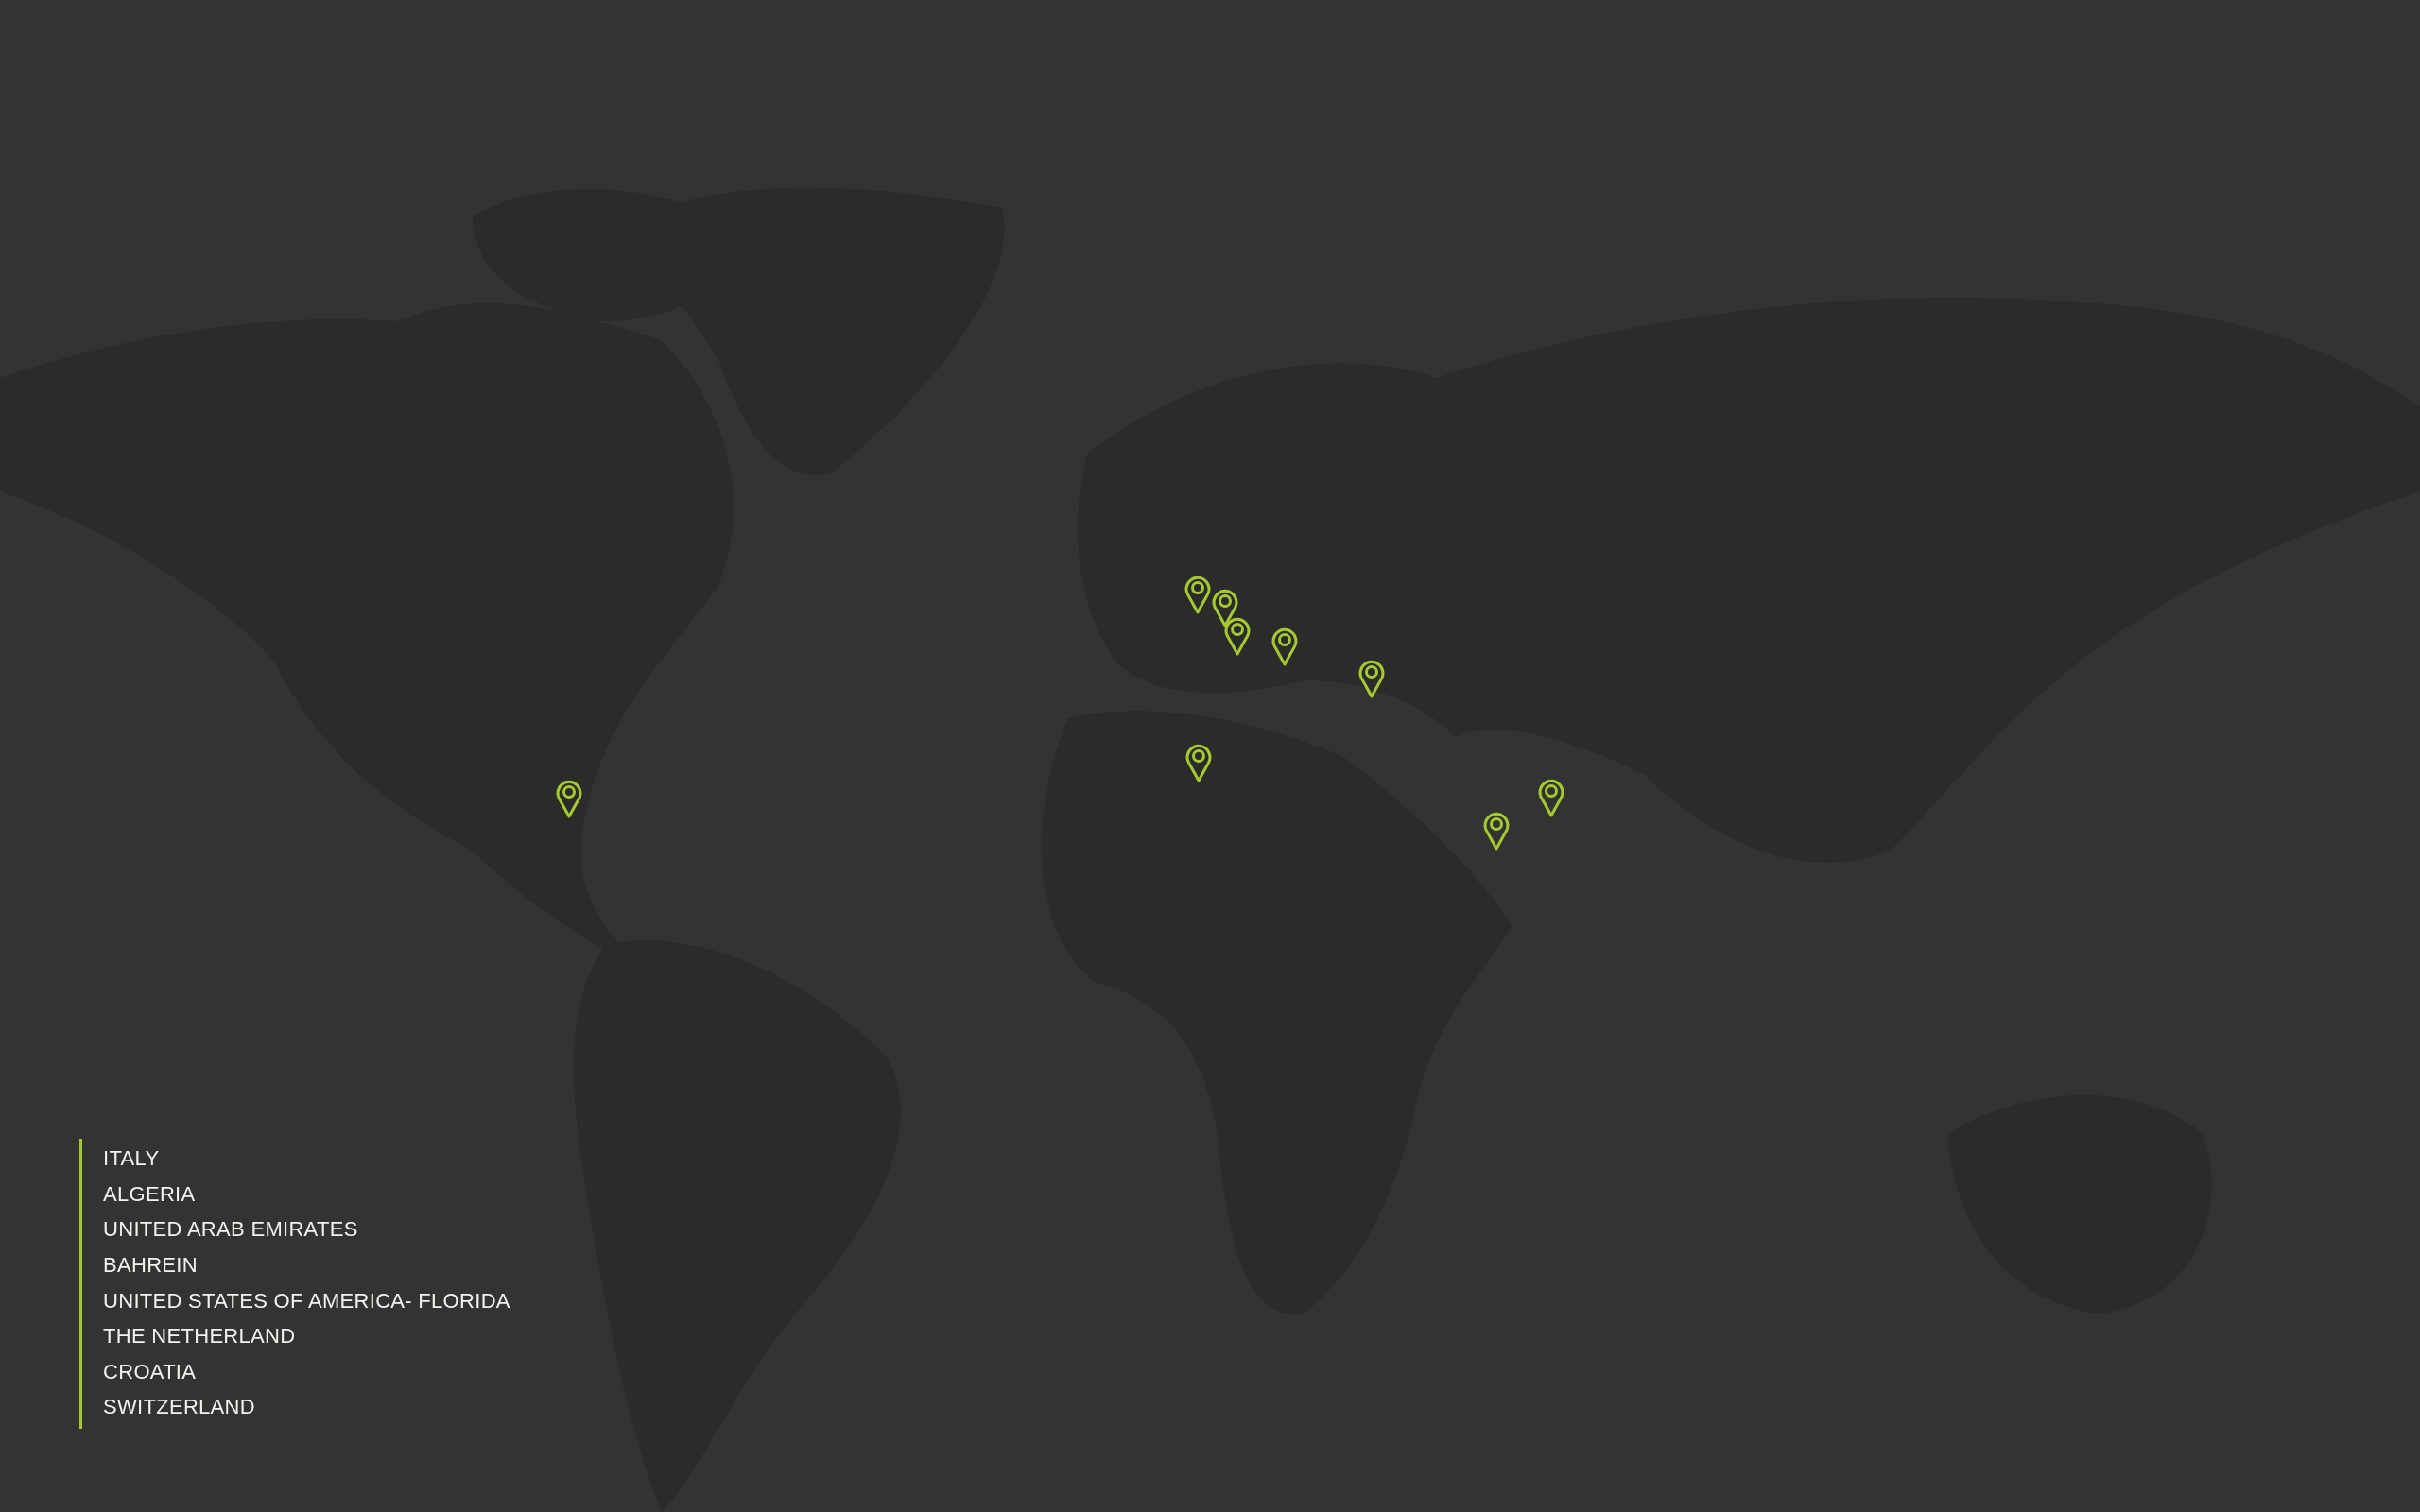  What do you see at coordinates (150, 1371) in the screenshot?
I see `country-name: CROATIA` at bounding box center [150, 1371].